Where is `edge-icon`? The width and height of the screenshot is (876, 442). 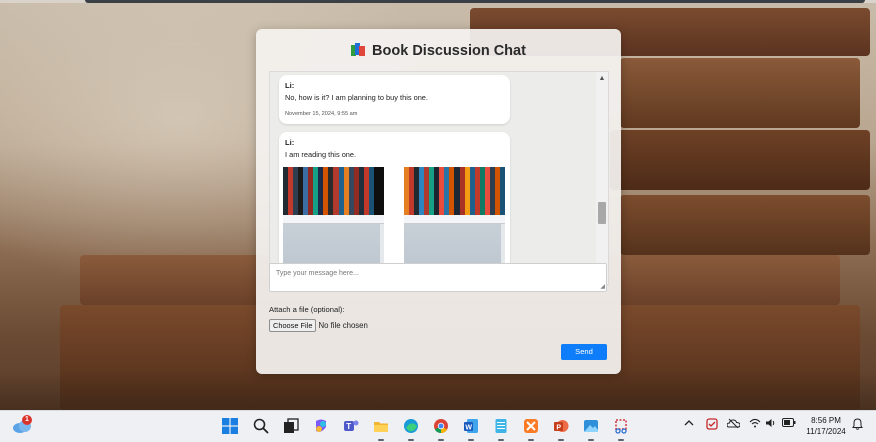 edge-icon is located at coordinates (411, 426).